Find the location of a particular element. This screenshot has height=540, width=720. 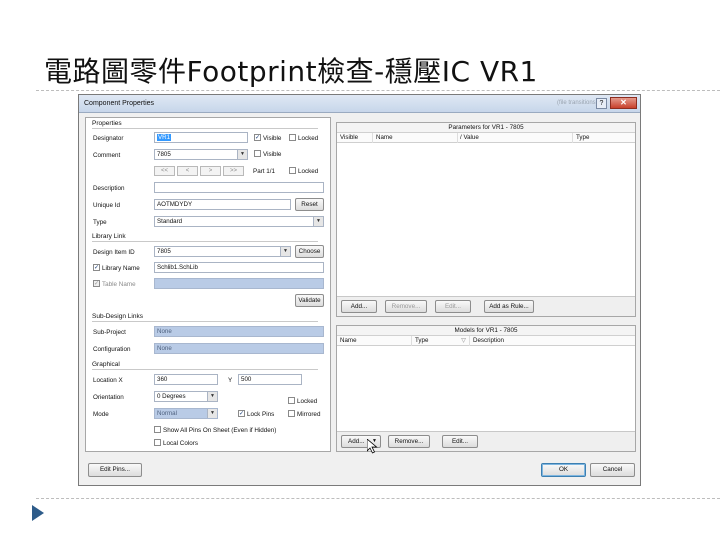

library-name-label: Library Name is located at coordinates (121, 268).